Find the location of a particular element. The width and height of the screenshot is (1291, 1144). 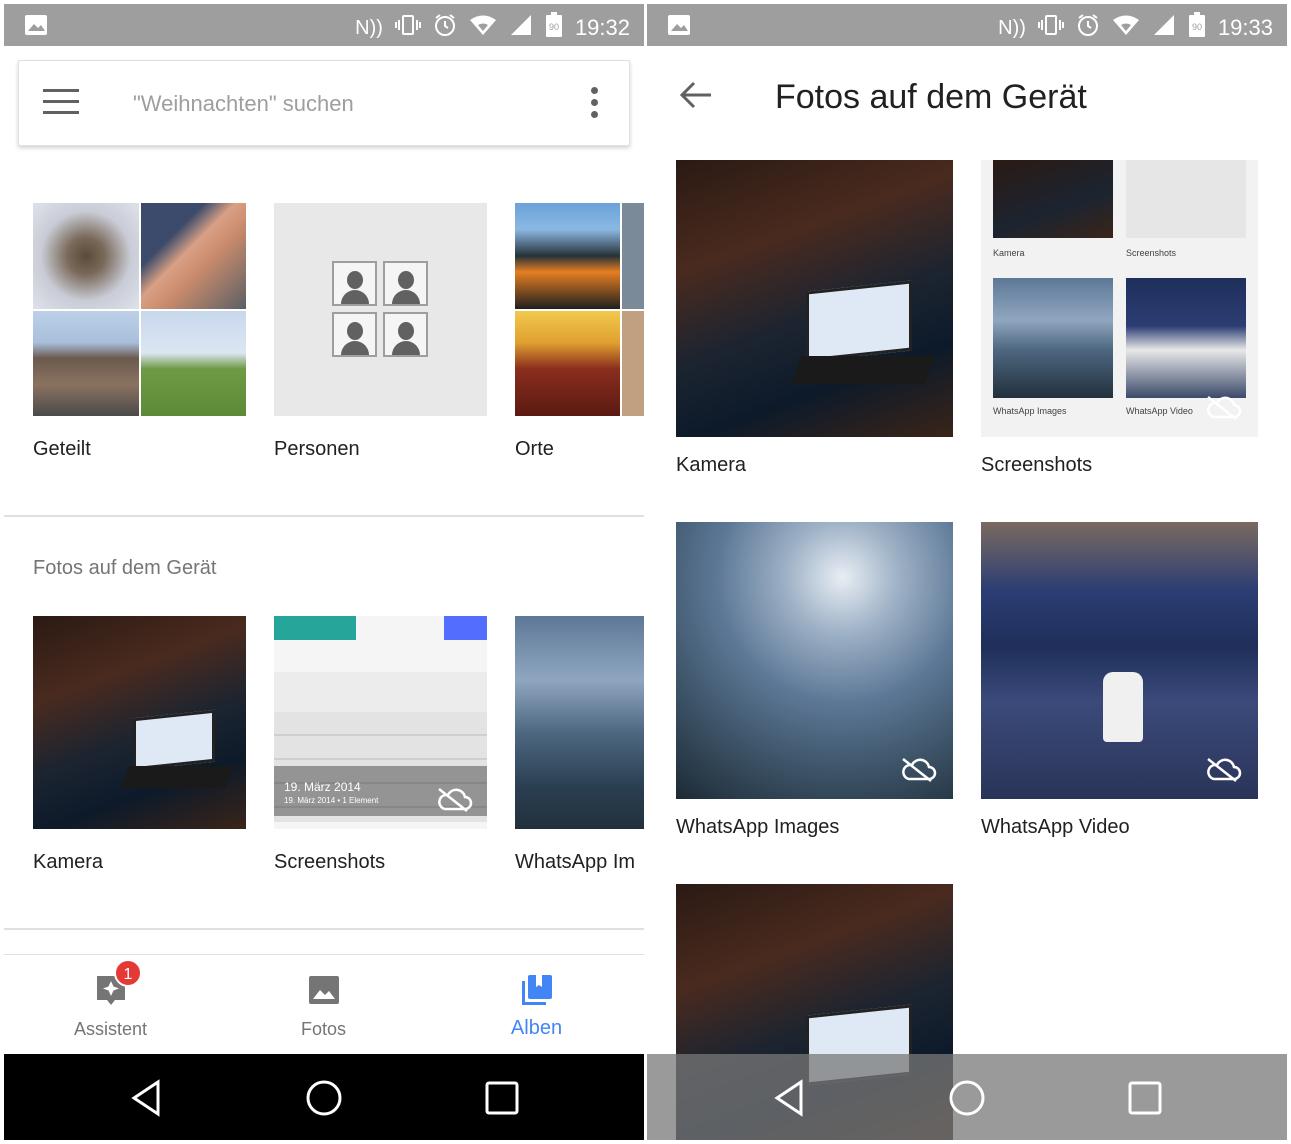

page-title: Fotos auf dem Gerät is located at coordinates (931, 97).